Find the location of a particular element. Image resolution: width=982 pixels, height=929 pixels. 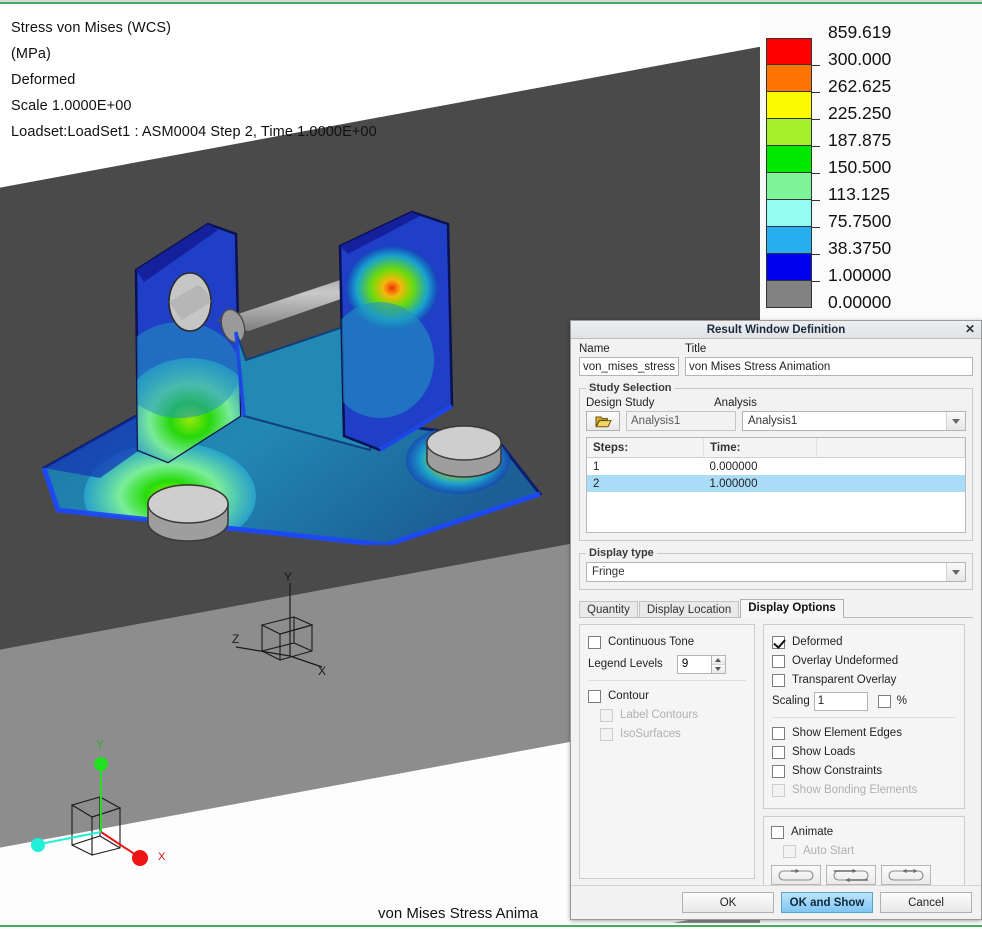

overlay-undeformed-label: Overlay Undeformed is located at coordinates (845, 661).